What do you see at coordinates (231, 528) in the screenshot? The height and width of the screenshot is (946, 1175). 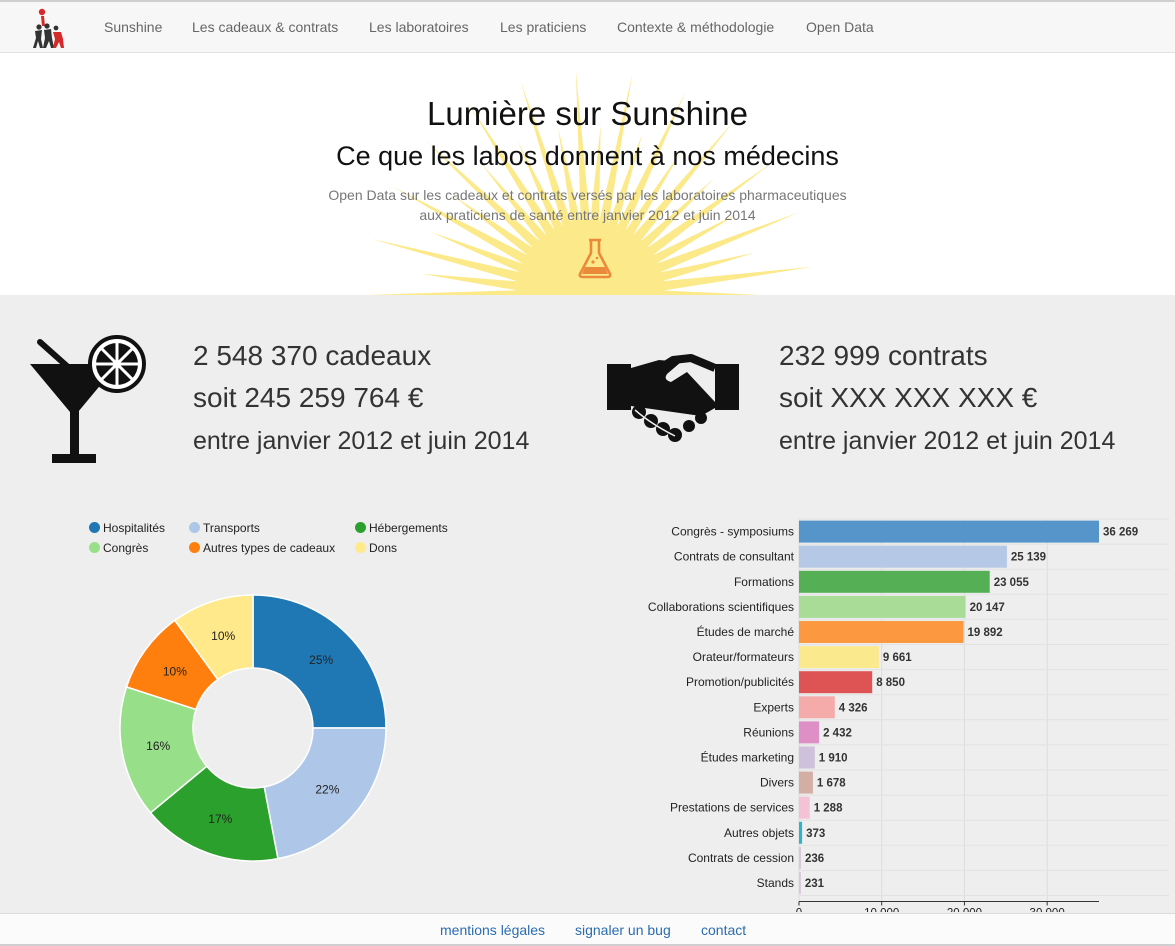 I see `legend-label: Transports` at bounding box center [231, 528].